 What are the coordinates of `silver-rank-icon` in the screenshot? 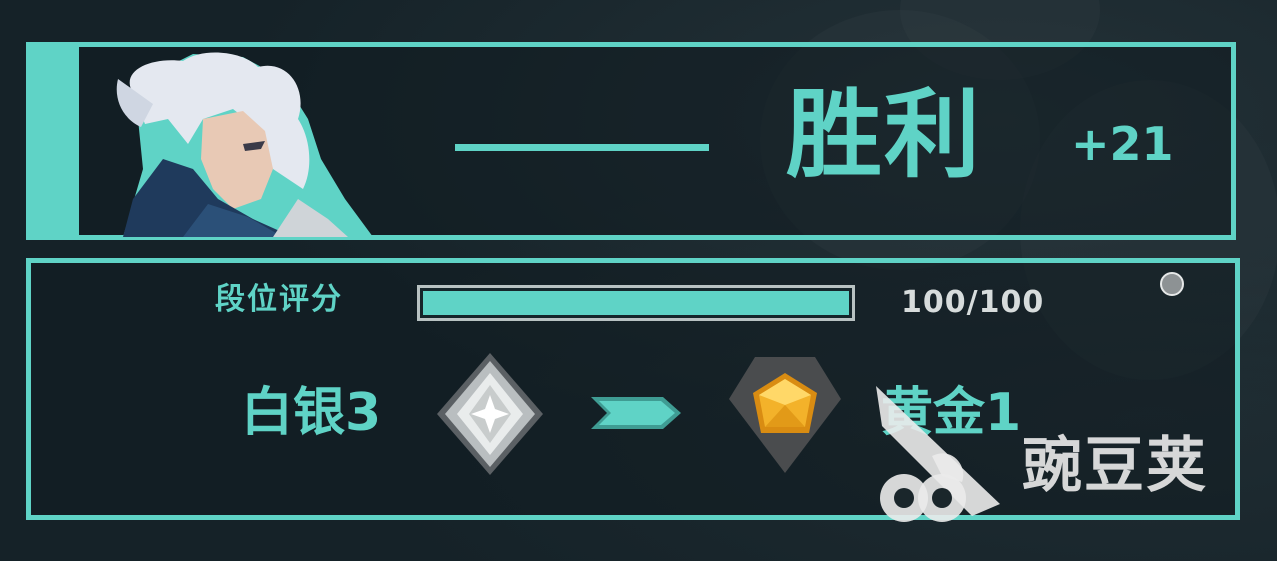 It's located at (490, 414).